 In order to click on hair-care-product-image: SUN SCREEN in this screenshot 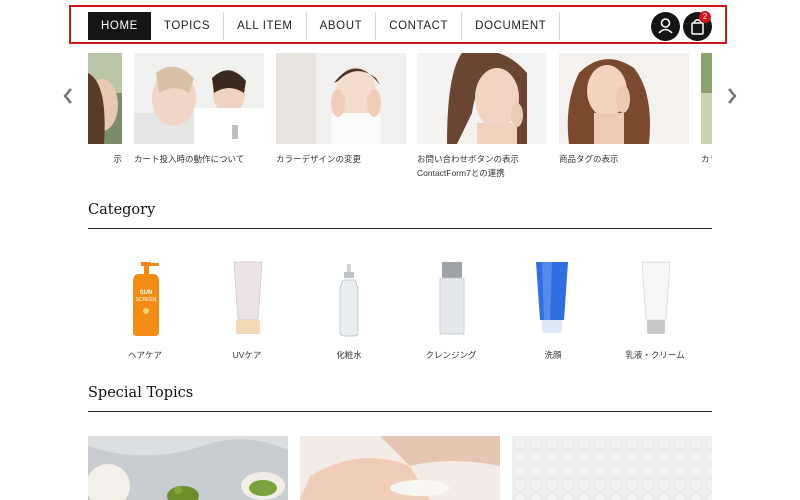, I will do `click(145, 299)`.